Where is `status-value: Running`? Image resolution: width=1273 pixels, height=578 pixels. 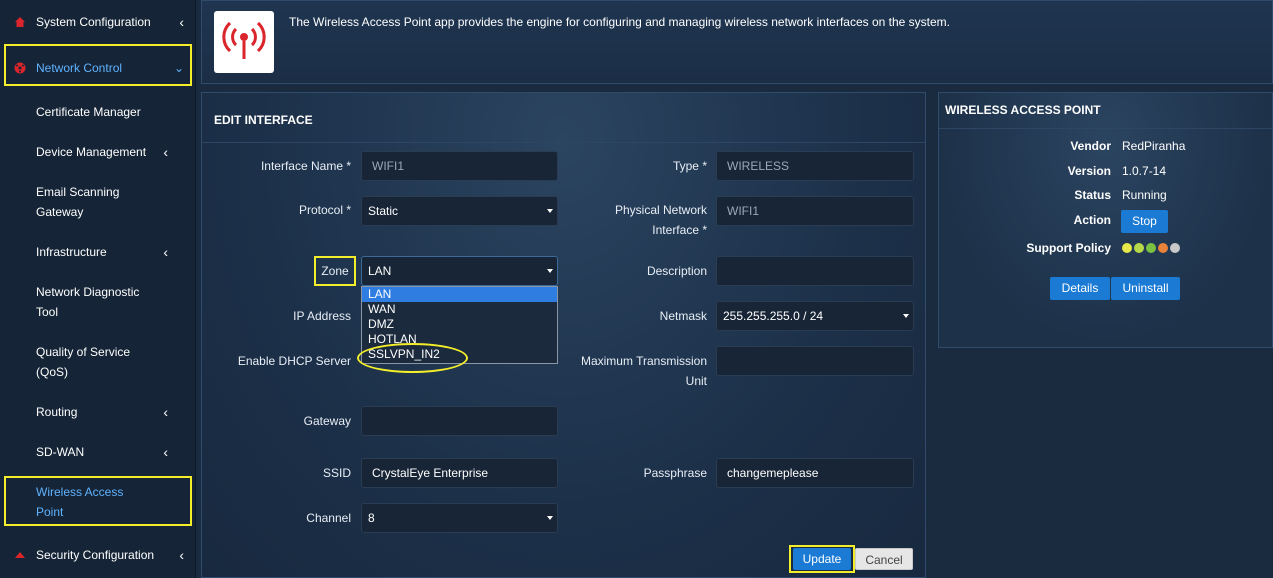
status-value: Running is located at coordinates (1144, 195).